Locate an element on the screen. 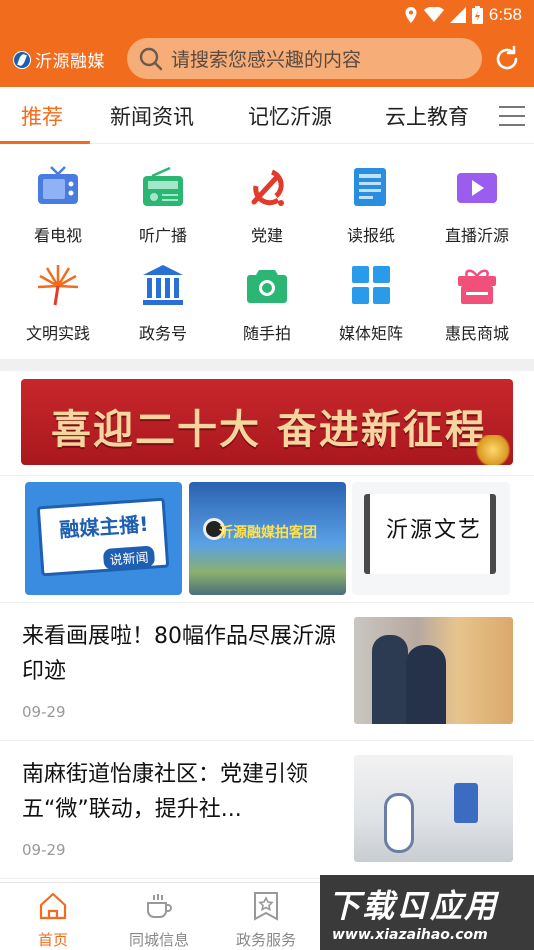 This screenshot has width=534, height=950. tab-memory: 记忆沂源 is located at coordinates (290, 116).